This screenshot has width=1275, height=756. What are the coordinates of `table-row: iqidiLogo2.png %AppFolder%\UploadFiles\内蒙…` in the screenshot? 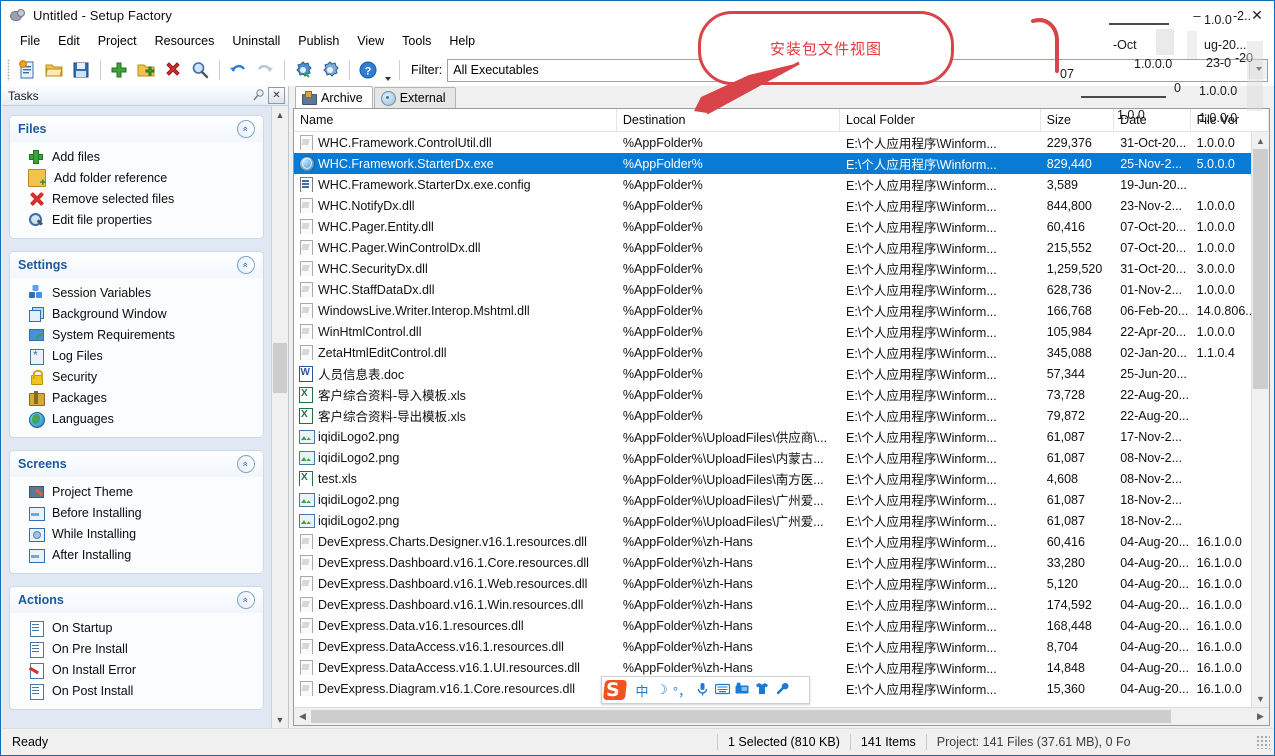 It's located at (781, 457).